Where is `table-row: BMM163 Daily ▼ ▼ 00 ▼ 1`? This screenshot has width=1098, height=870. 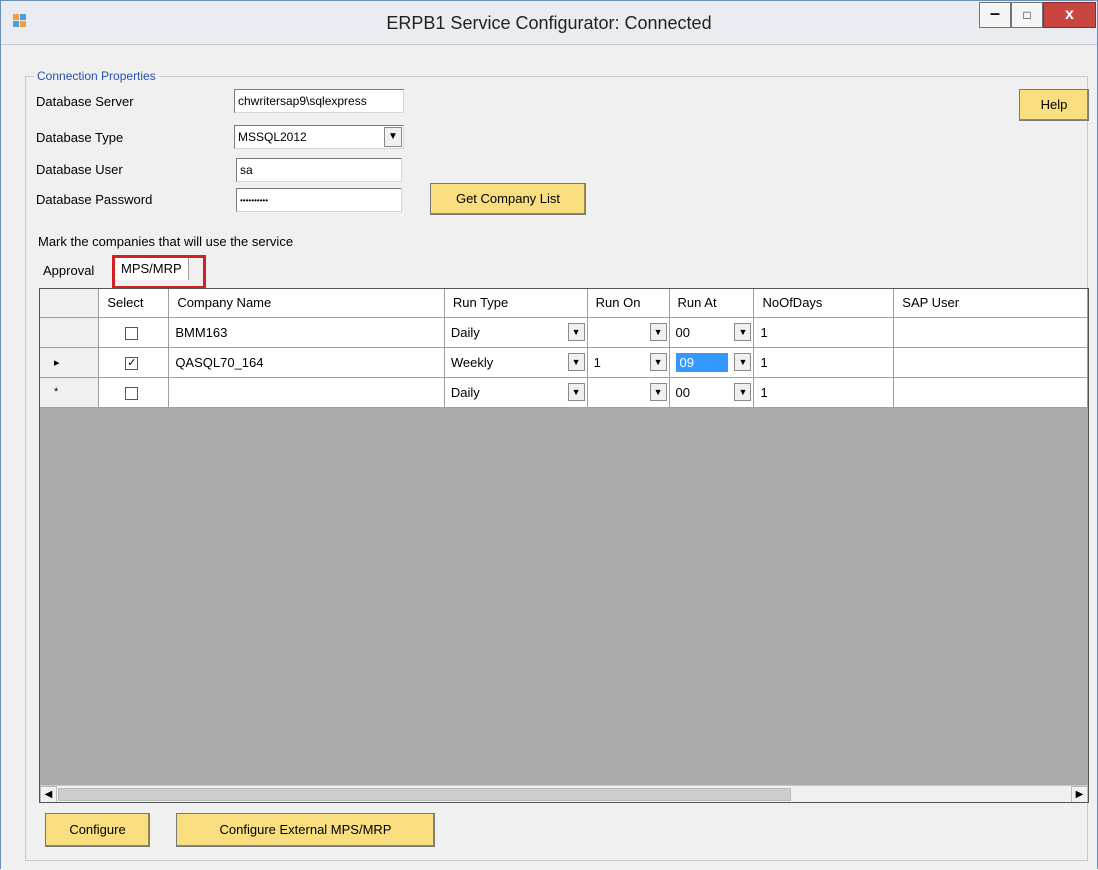 table-row: BMM163 Daily ▼ ▼ 00 ▼ 1 is located at coordinates (564, 332).